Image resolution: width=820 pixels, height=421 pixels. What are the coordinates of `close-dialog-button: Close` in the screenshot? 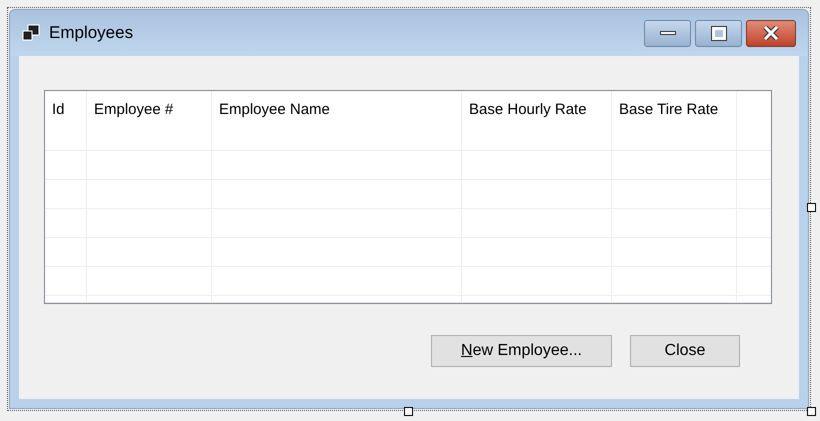 It's located at (685, 351).